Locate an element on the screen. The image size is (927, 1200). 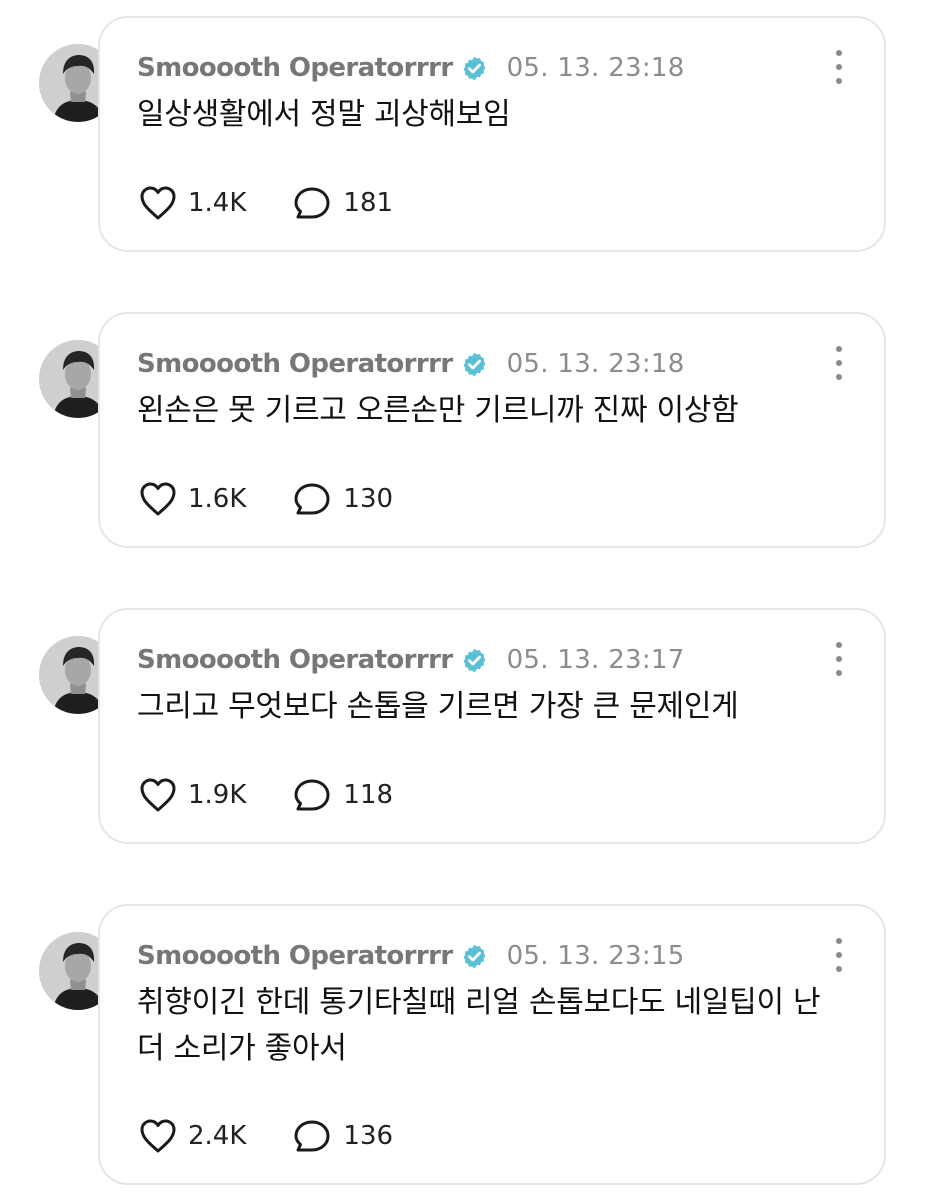
post-header: Smooooth Operatorrrr 05. 13. 23:17 is located at coordinates (411, 660).